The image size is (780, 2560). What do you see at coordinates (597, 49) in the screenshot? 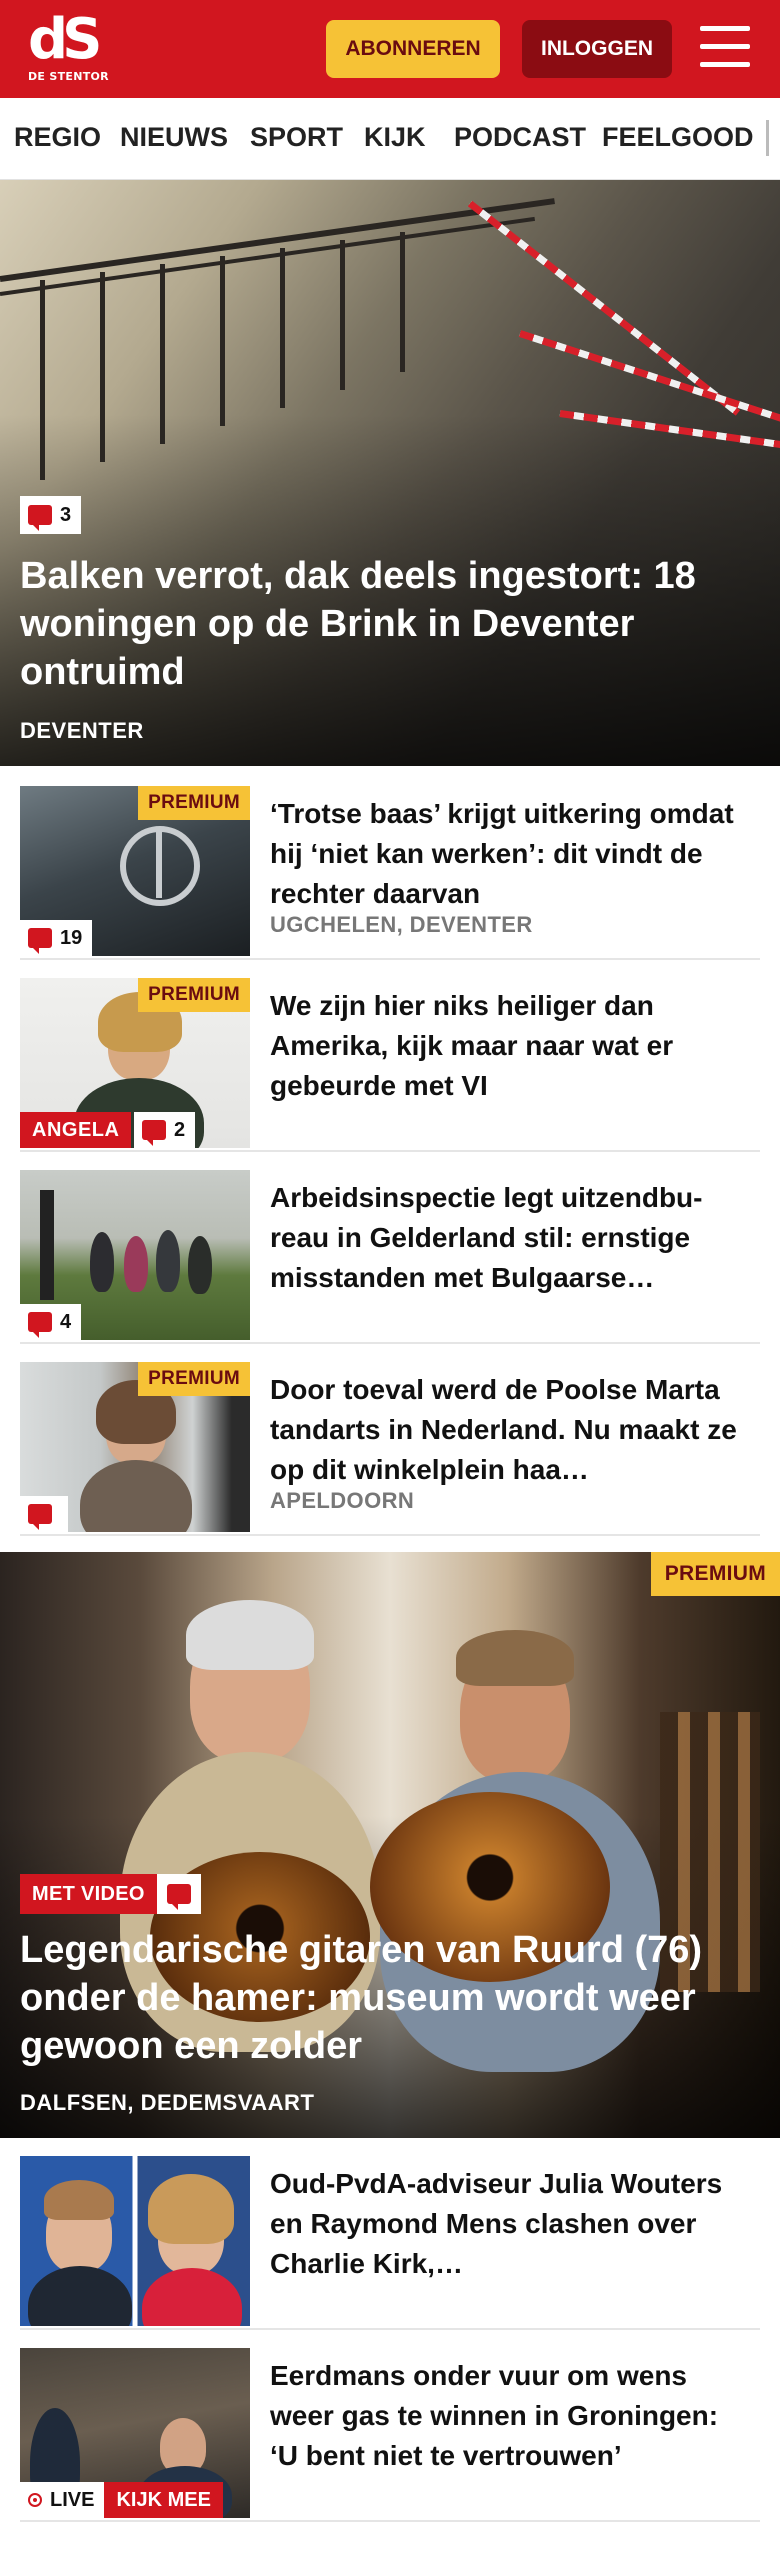
I see `login-button: INLOGGEN` at bounding box center [597, 49].